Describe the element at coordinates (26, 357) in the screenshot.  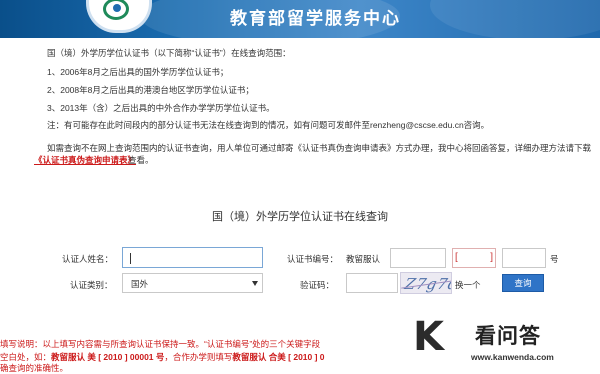
I see `help-line-2-a: 空白处，如：` at that location.